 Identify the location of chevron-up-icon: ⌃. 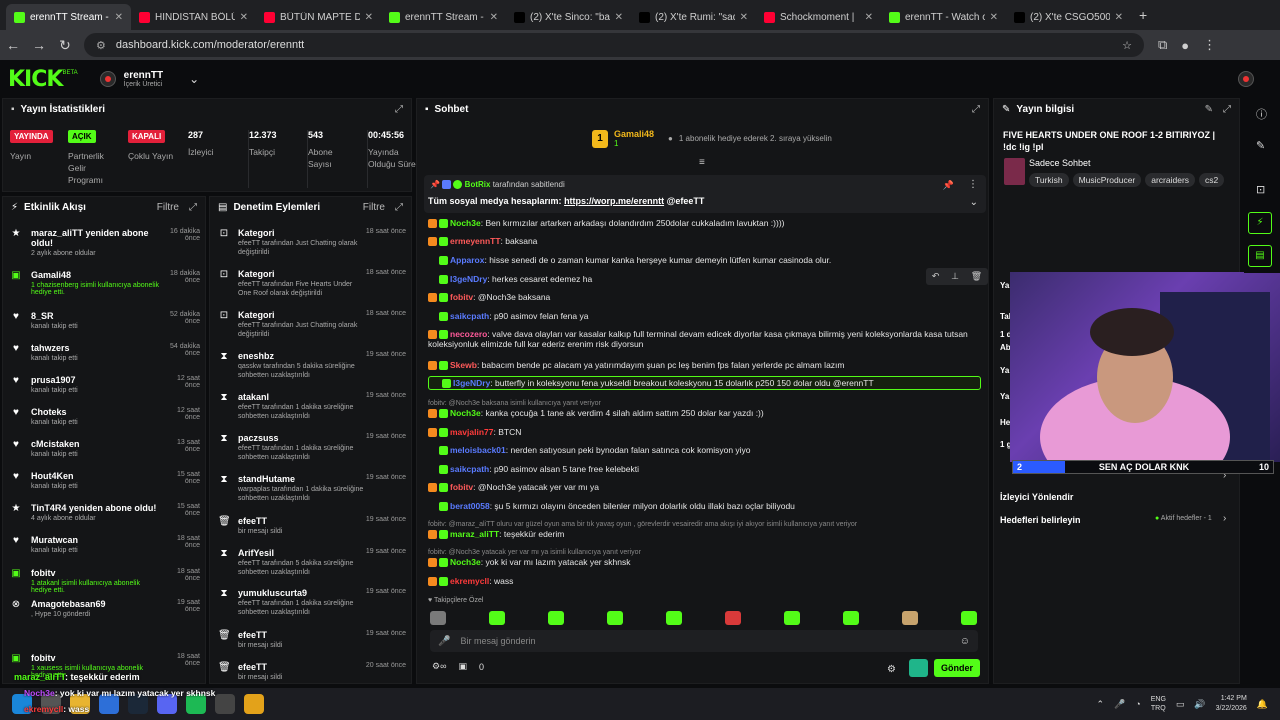
(1101, 704).